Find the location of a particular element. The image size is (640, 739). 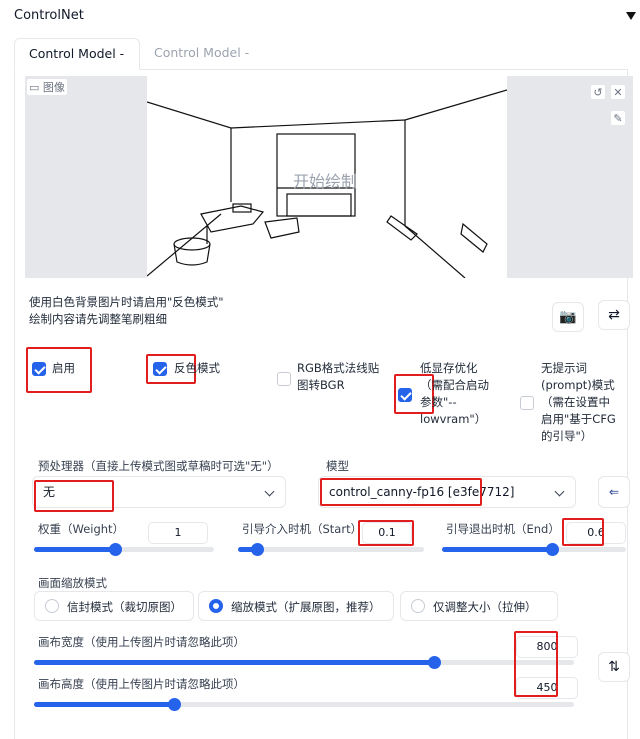

resize-option-envelope: 信封模式（裁切原图） is located at coordinates (114, 606).